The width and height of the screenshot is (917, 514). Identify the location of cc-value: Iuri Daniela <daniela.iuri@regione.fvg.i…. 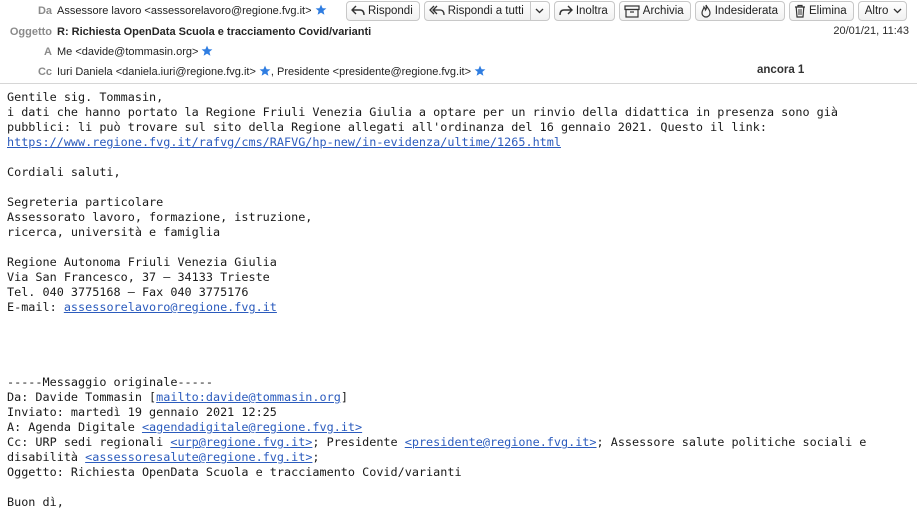
(271, 72).